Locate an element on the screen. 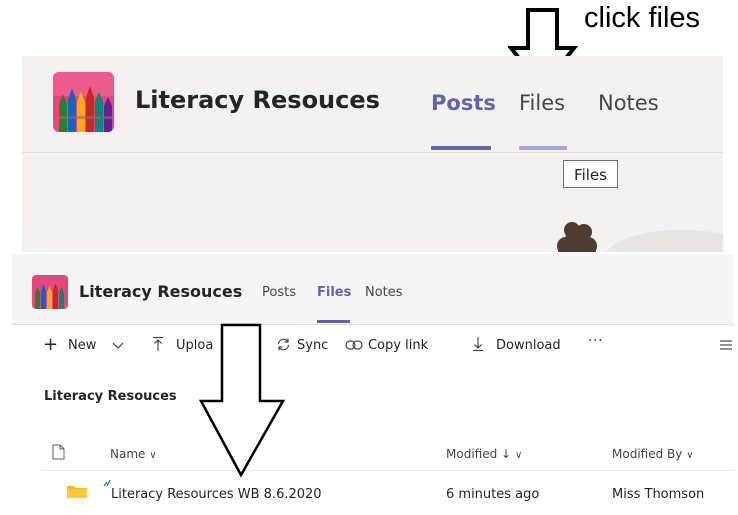 The width and height of the screenshot is (738, 515). upload-icon is located at coordinates (158, 343).